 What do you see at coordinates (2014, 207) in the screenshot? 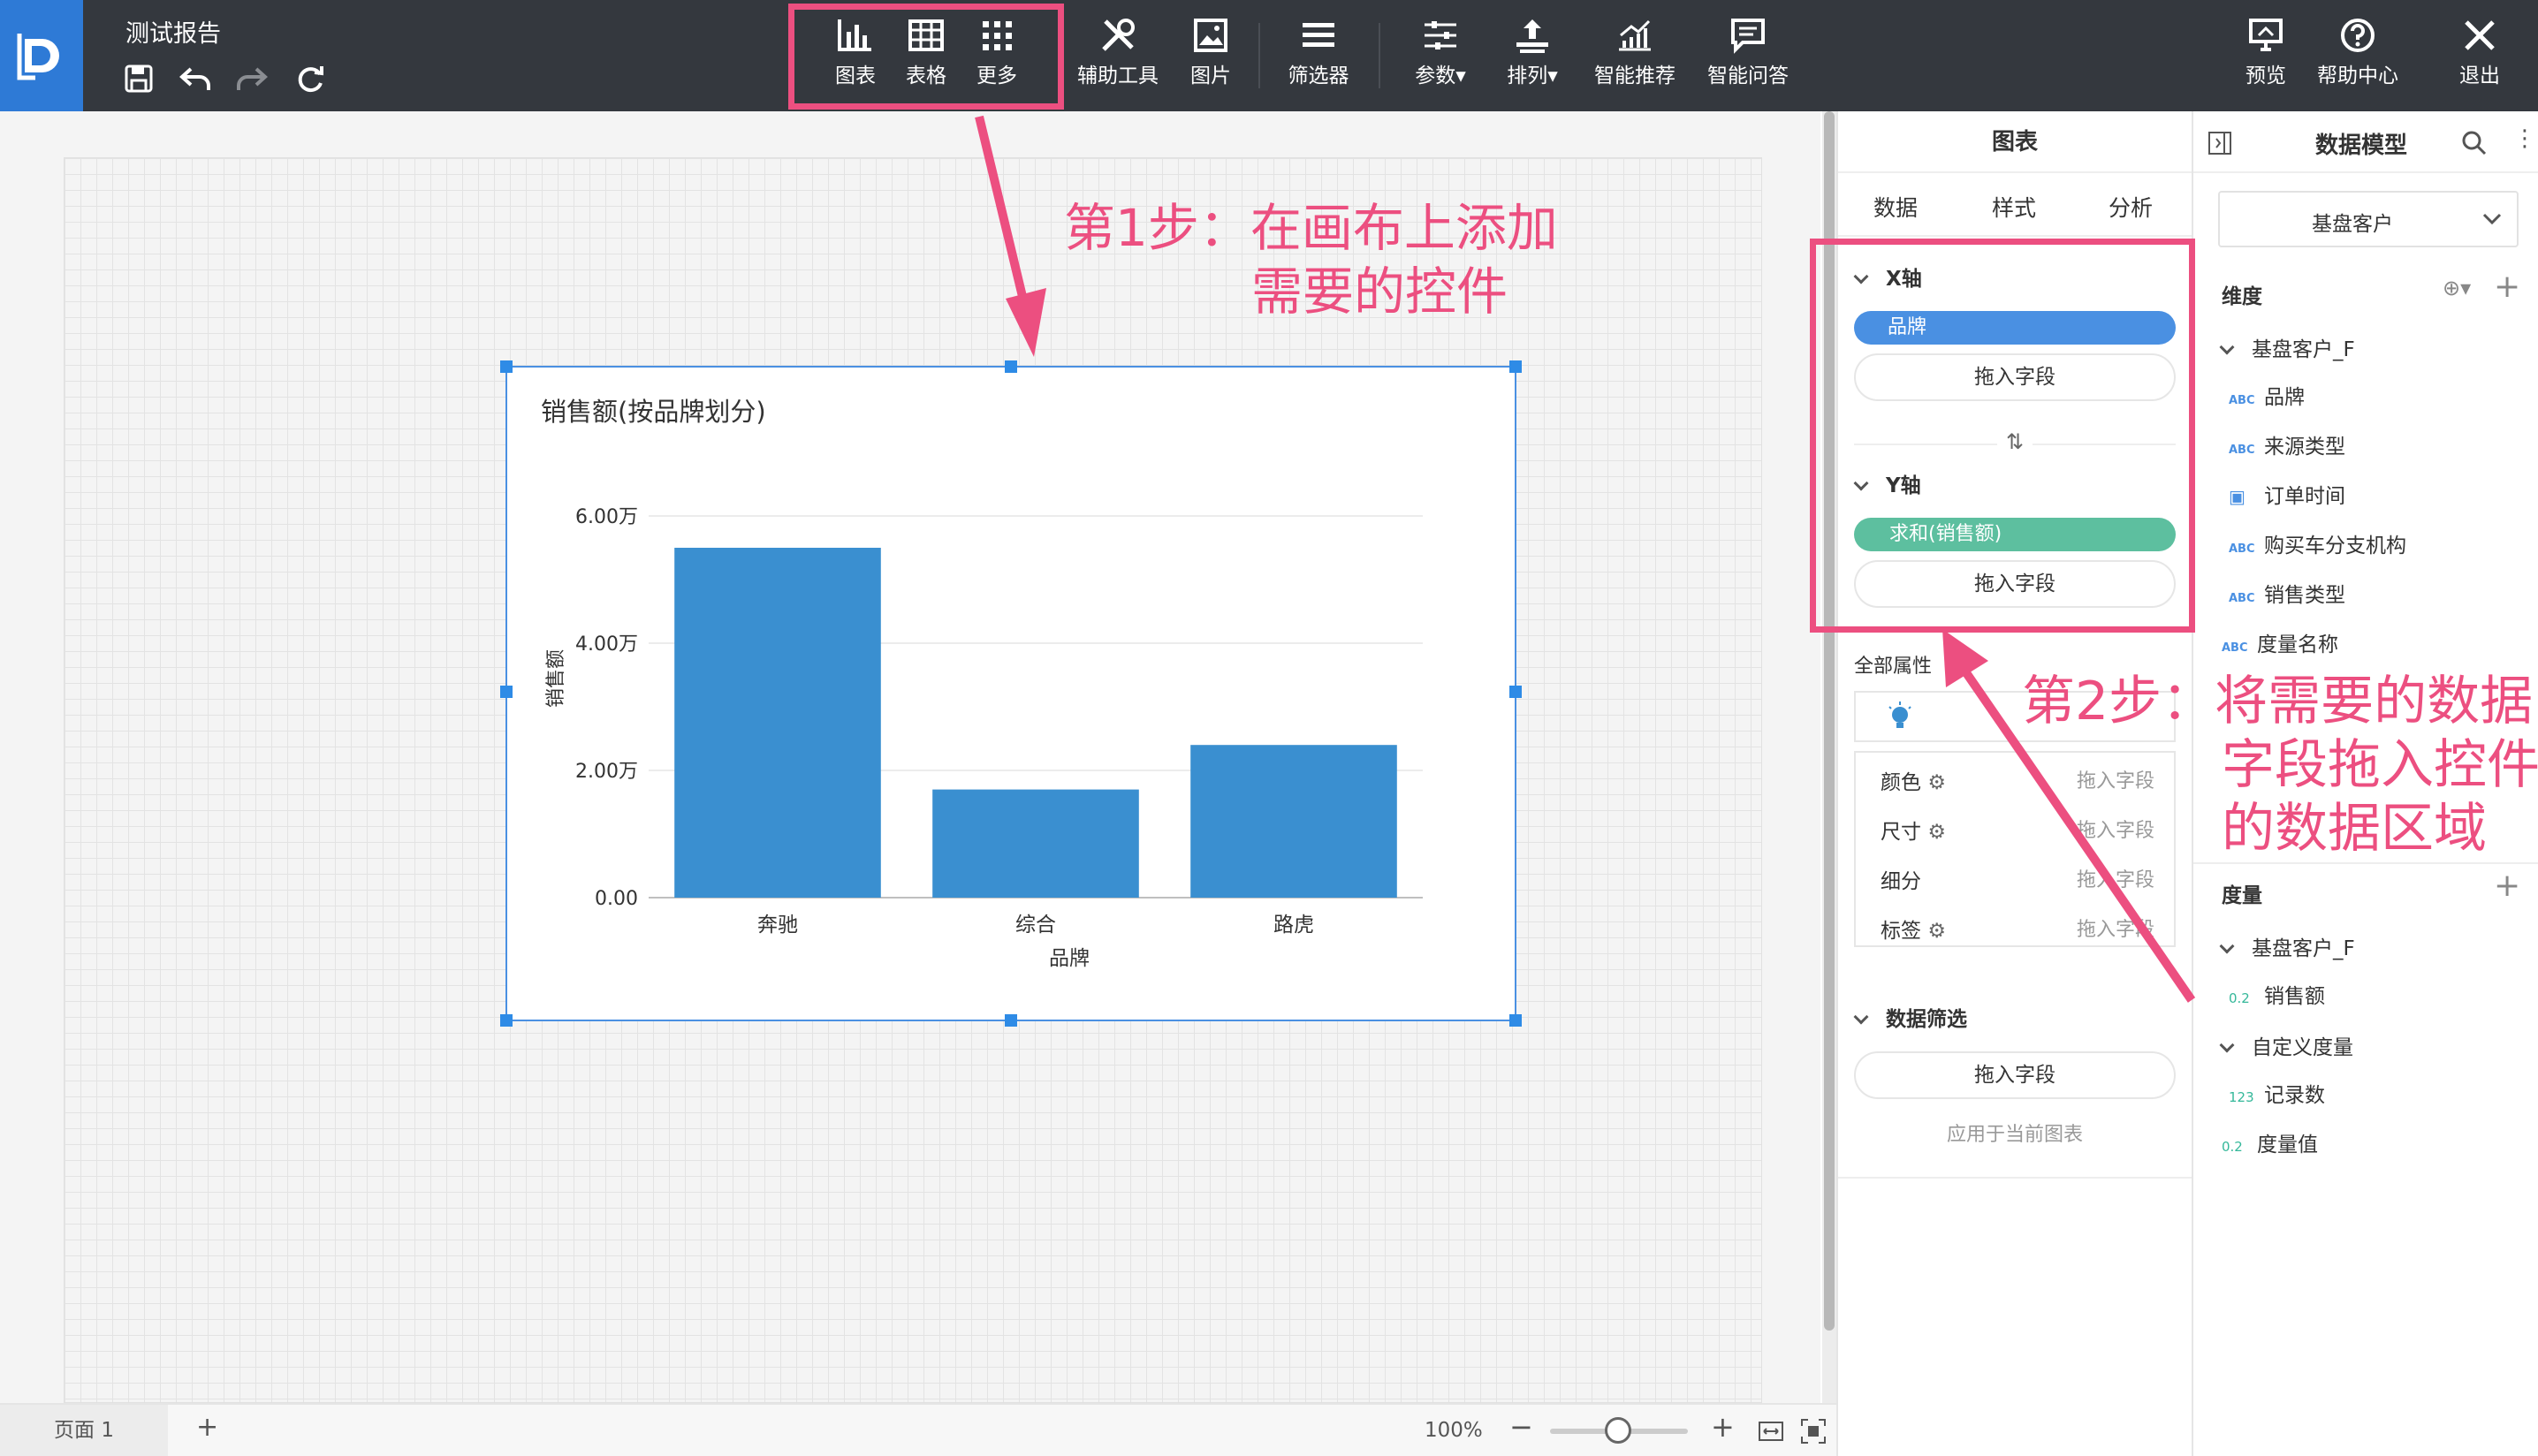
I see `tab-style: 样式` at bounding box center [2014, 207].